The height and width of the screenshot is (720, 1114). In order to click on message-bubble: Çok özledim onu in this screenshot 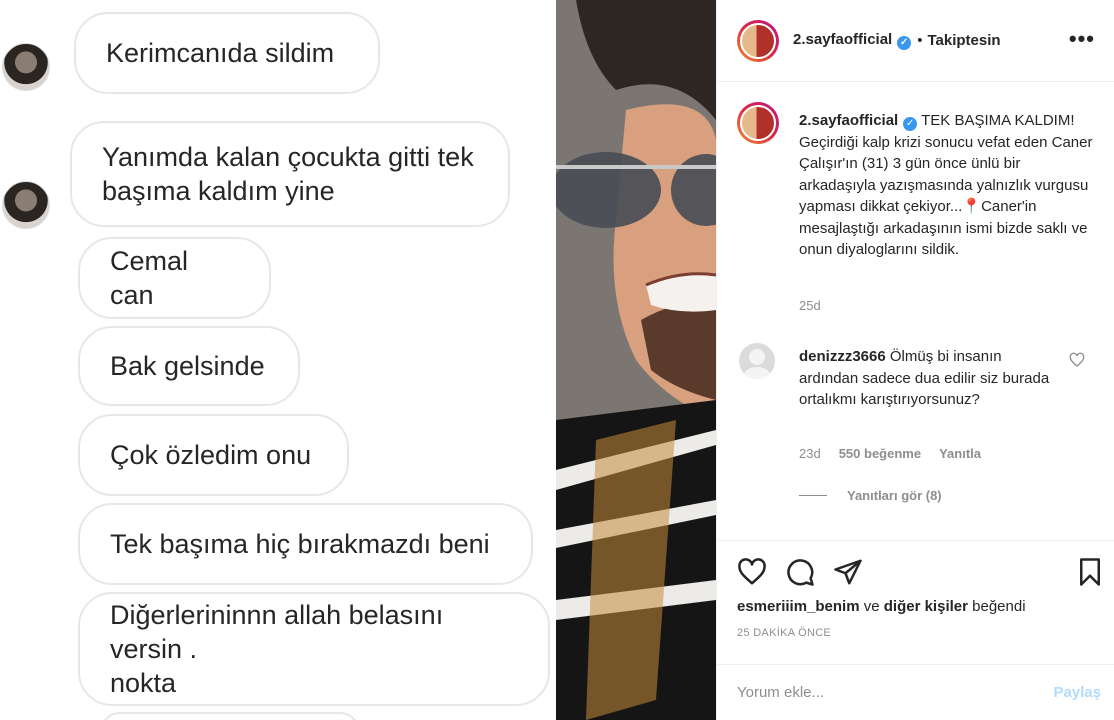, I will do `click(213, 455)`.